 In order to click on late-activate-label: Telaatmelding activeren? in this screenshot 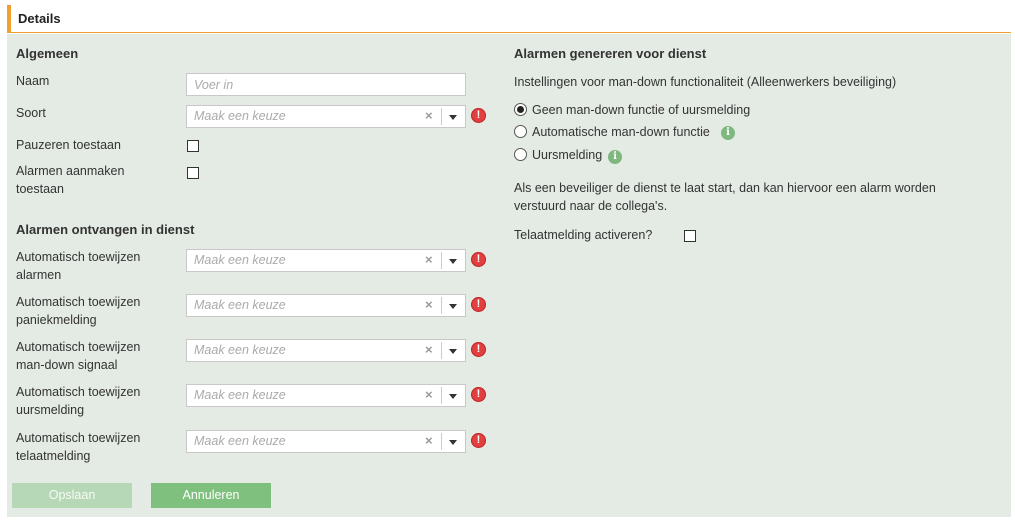, I will do `click(583, 235)`.